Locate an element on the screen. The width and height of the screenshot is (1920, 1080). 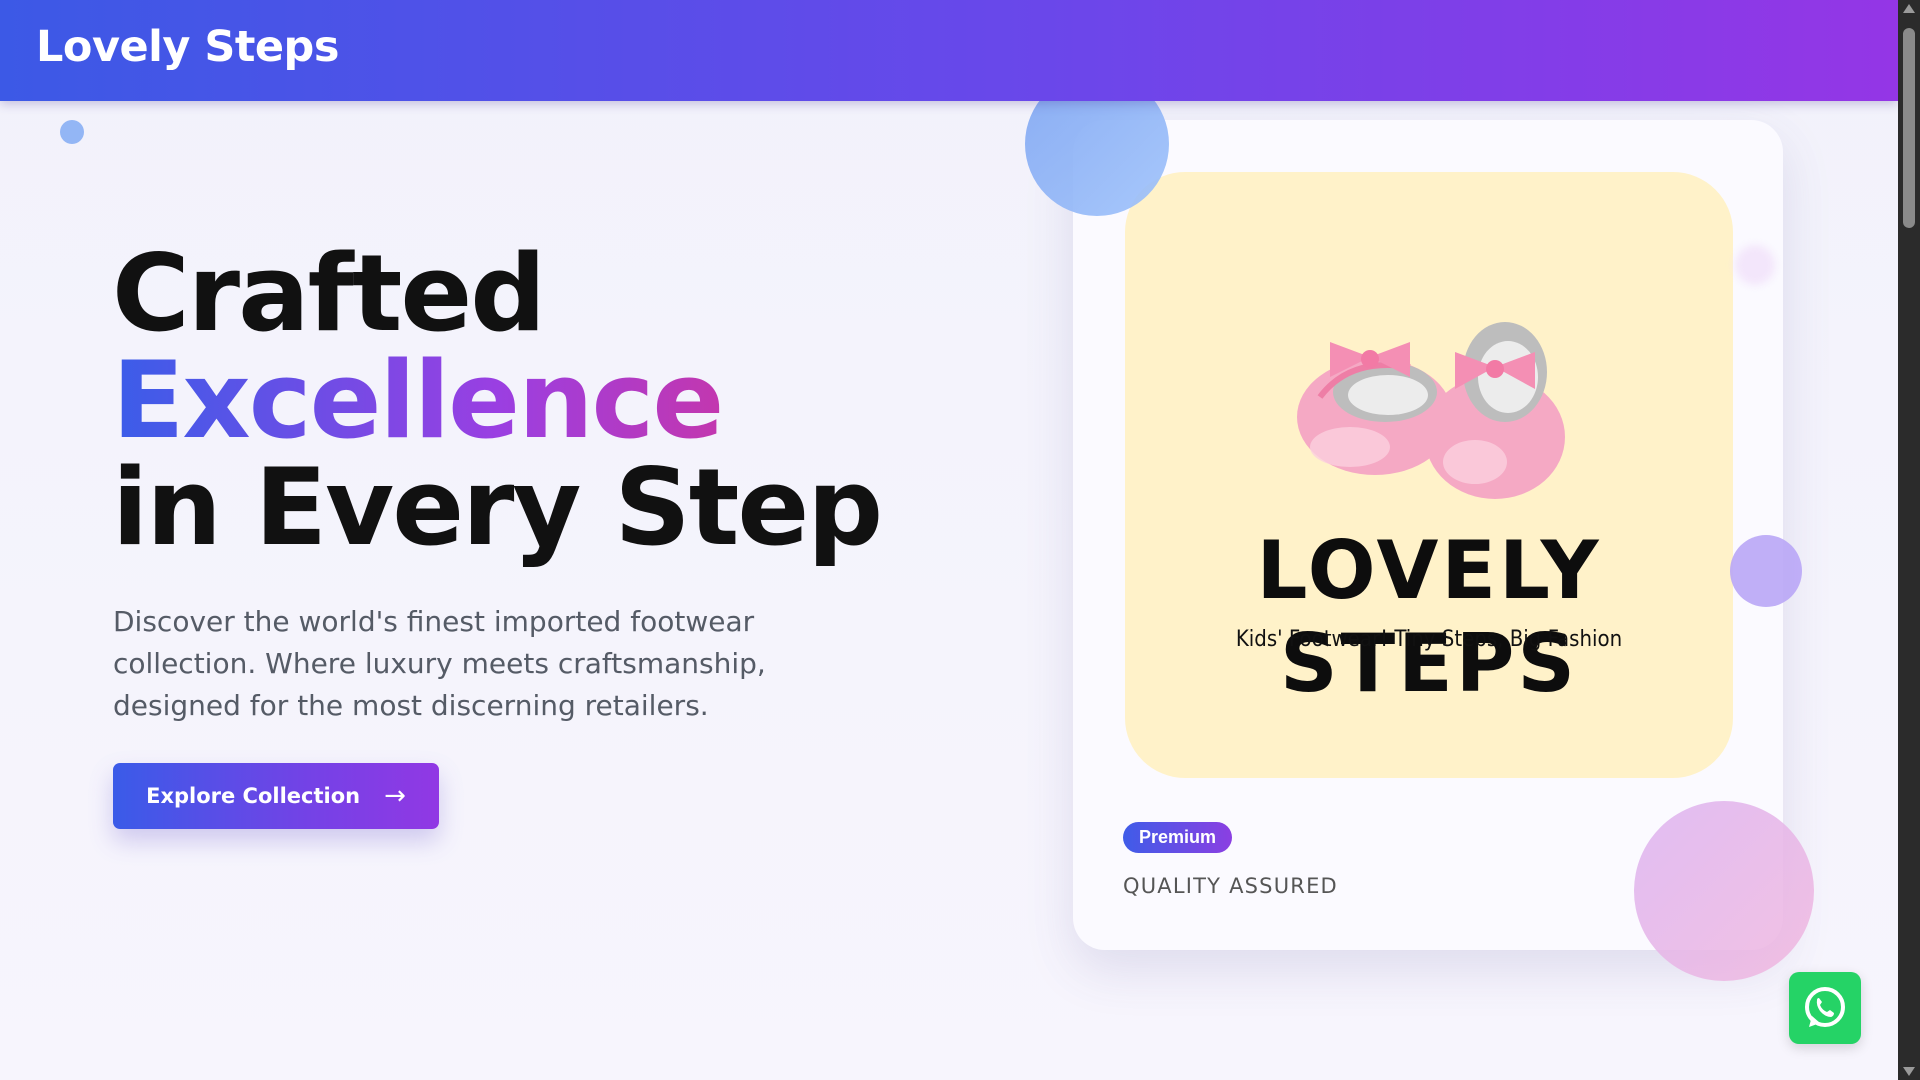
explore-collection-button: Explore Collection → is located at coordinates (276, 796).